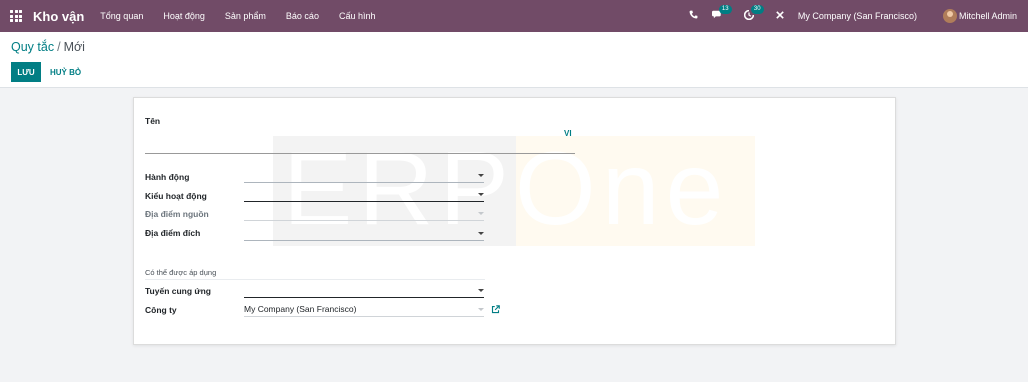 The image size is (1028, 382). What do you see at coordinates (568, 133) in the screenshot?
I see `language-button: VI` at bounding box center [568, 133].